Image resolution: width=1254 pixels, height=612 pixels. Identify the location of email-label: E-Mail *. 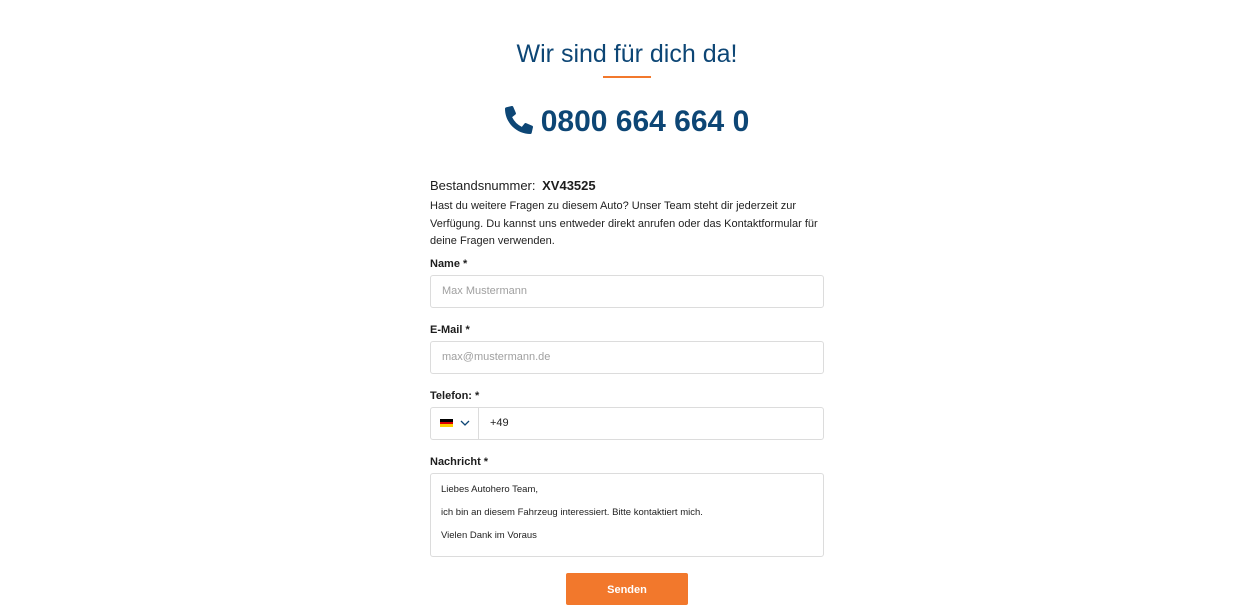
(450, 329).